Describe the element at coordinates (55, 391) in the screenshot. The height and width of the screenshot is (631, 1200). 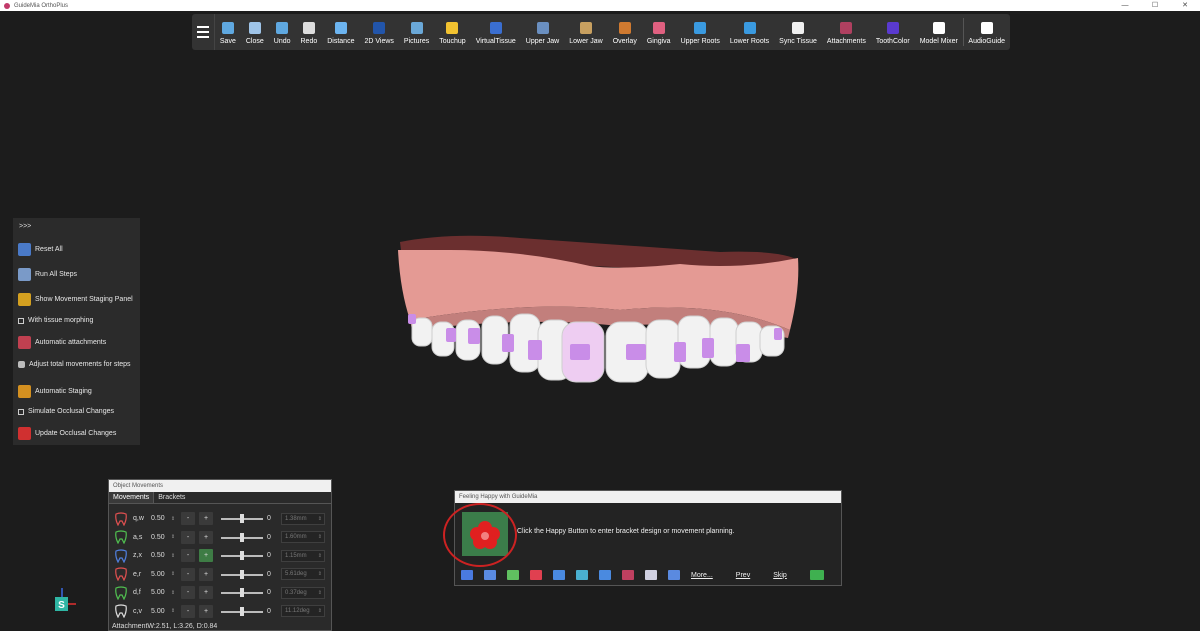
I see `side-item-automatic-staging: Automatic Staging` at that location.